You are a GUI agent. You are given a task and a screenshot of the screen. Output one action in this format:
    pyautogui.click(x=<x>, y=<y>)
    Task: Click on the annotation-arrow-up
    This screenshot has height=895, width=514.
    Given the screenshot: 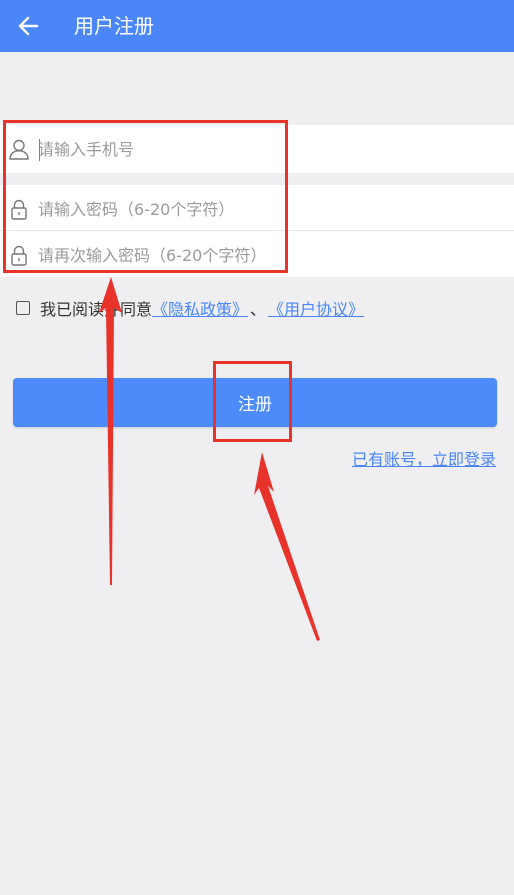 What is the action you would take?
    pyautogui.click(x=110, y=431)
    